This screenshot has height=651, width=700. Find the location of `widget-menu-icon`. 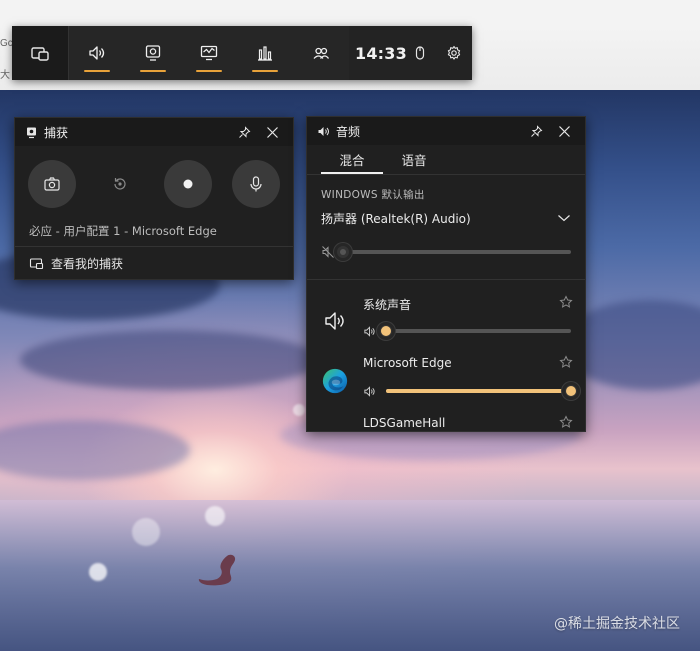

widget-menu-icon is located at coordinates (40, 54).